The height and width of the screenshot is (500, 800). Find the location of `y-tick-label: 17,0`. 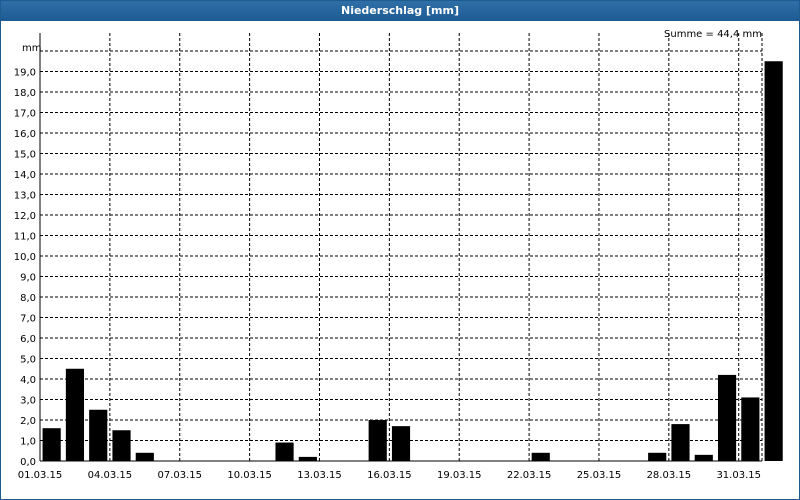

y-tick-label: 17,0 is located at coordinates (25, 114).